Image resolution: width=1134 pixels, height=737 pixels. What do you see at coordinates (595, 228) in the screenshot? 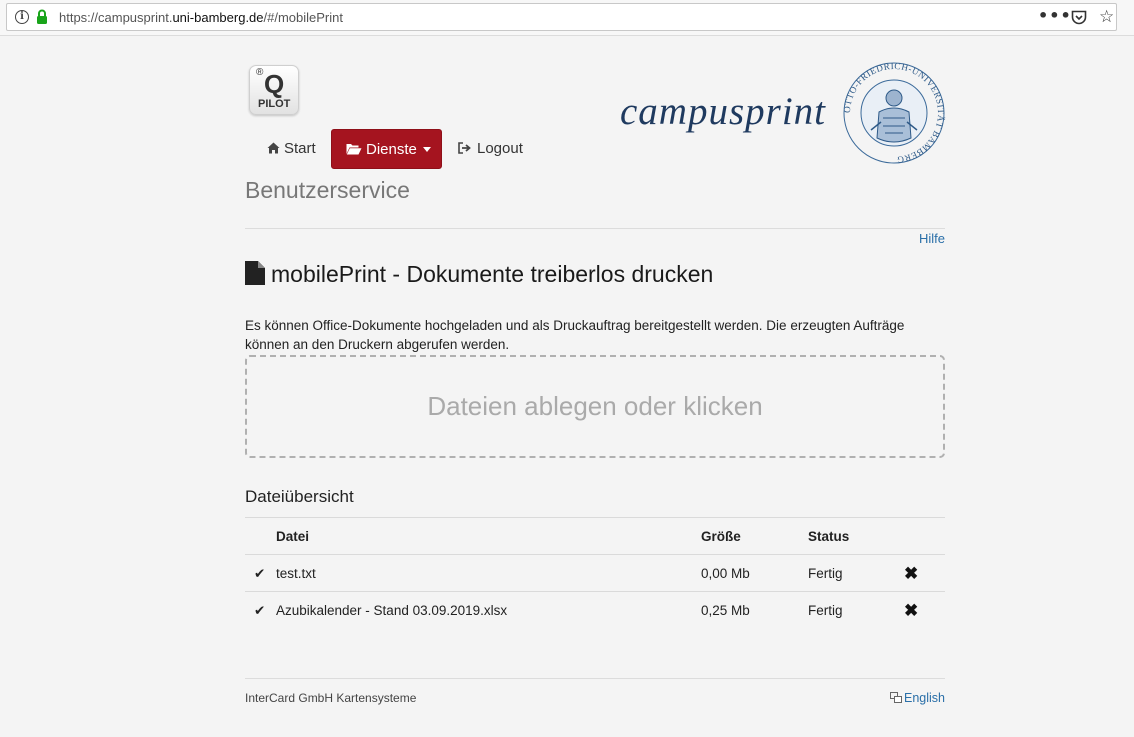
I see `divider` at bounding box center [595, 228].